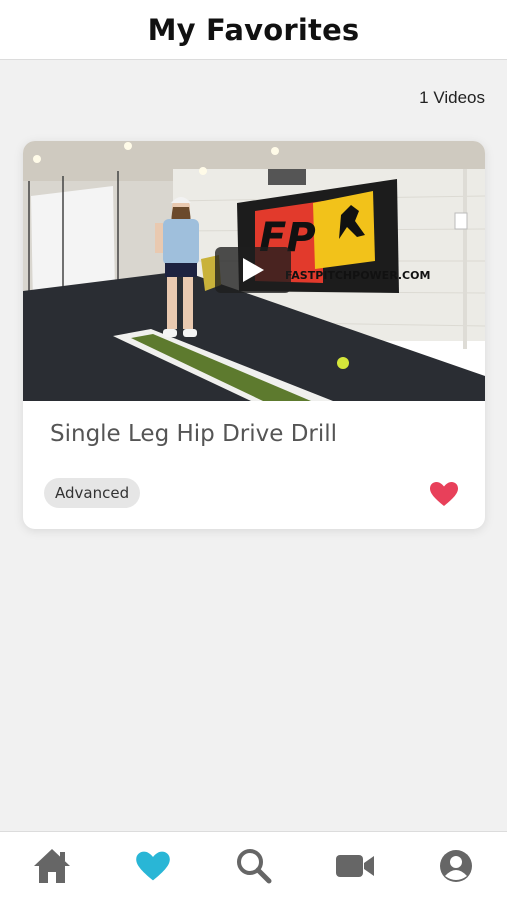  I want to click on tab-home, so click(52, 866).